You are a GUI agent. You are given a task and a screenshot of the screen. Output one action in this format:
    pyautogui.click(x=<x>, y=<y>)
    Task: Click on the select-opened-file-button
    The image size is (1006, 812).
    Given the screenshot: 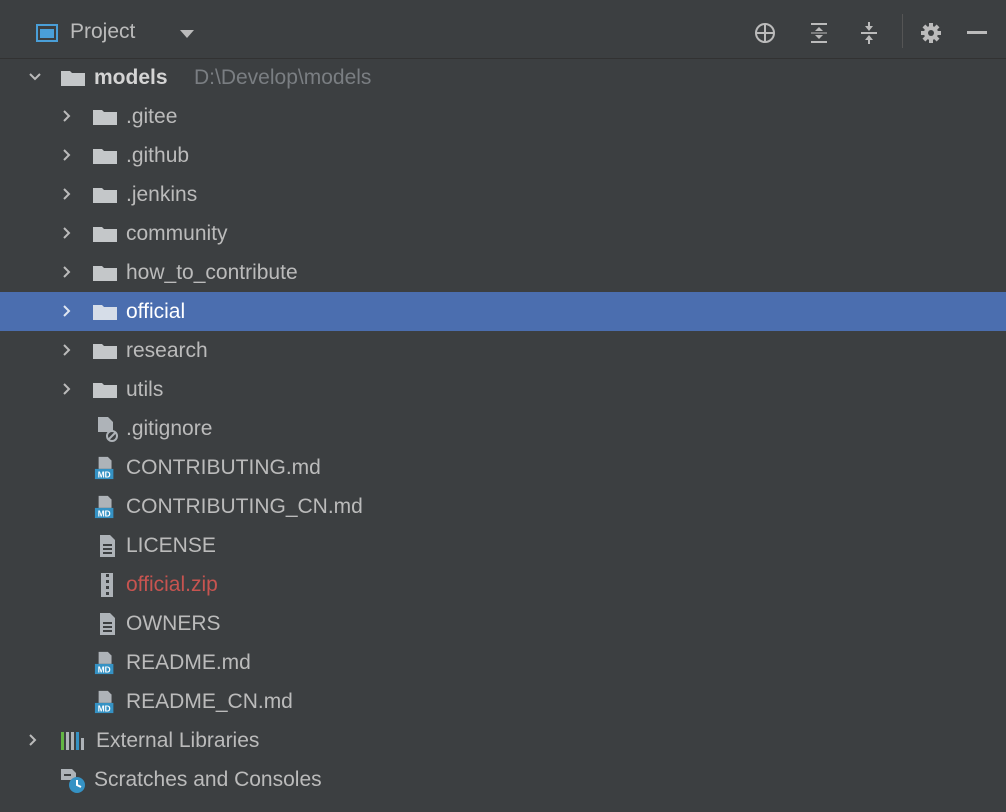 What is the action you would take?
    pyautogui.click(x=765, y=33)
    